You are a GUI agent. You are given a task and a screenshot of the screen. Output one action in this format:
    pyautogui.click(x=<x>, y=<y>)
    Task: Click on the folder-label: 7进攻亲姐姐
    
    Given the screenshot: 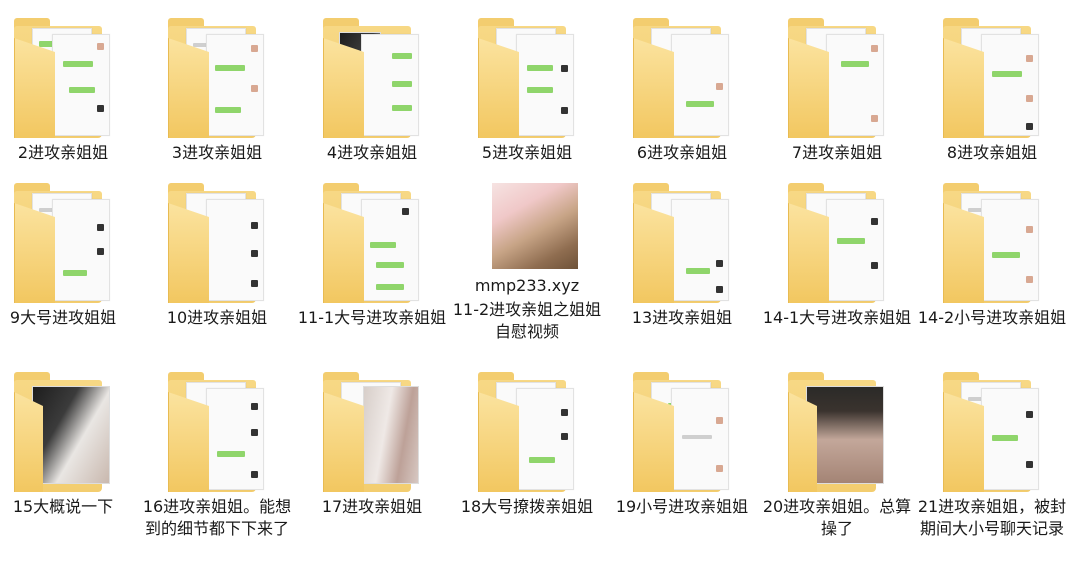 What is the action you would take?
    pyautogui.click(x=837, y=152)
    